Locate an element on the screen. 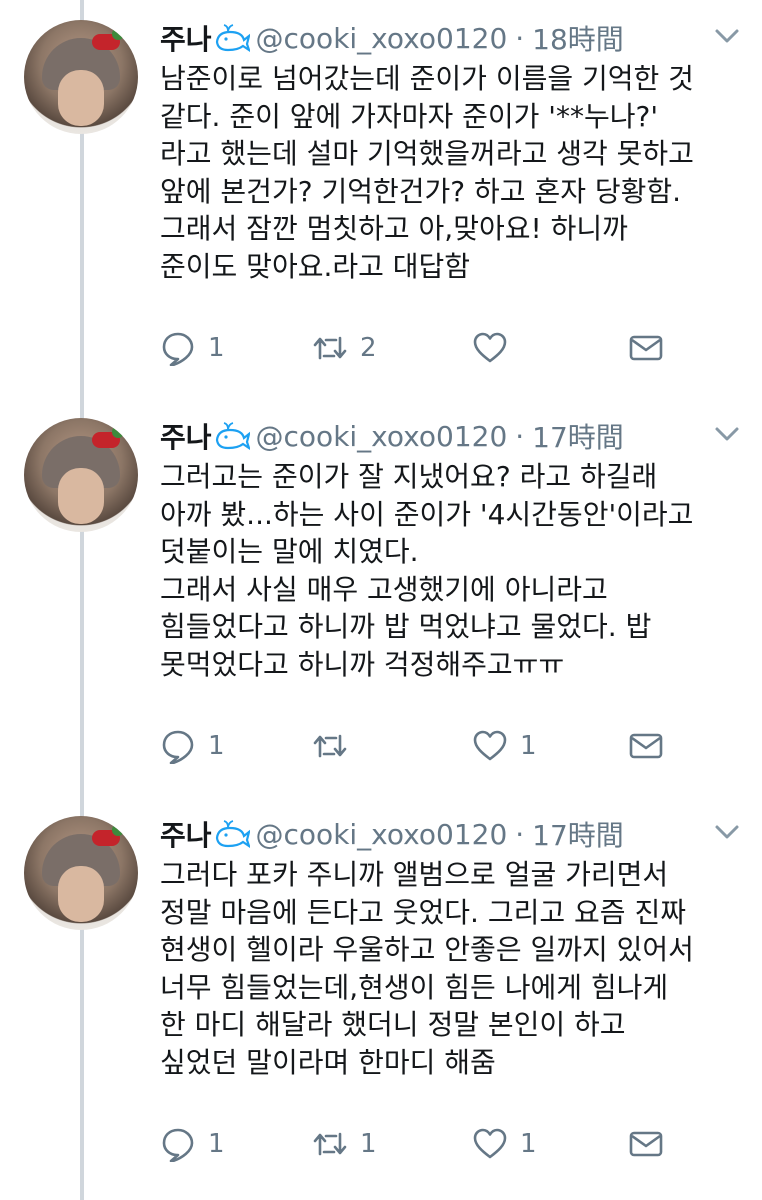 The height and width of the screenshot is (1200, 762). retweet-button: 2 is located at coordinates (344, 348).